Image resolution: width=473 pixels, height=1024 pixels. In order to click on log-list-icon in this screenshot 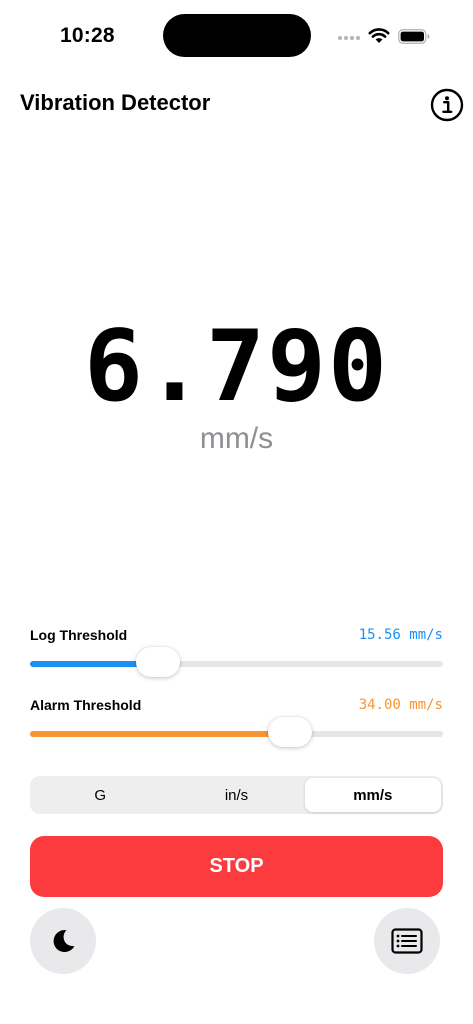, I will do `click(407, 941)`.